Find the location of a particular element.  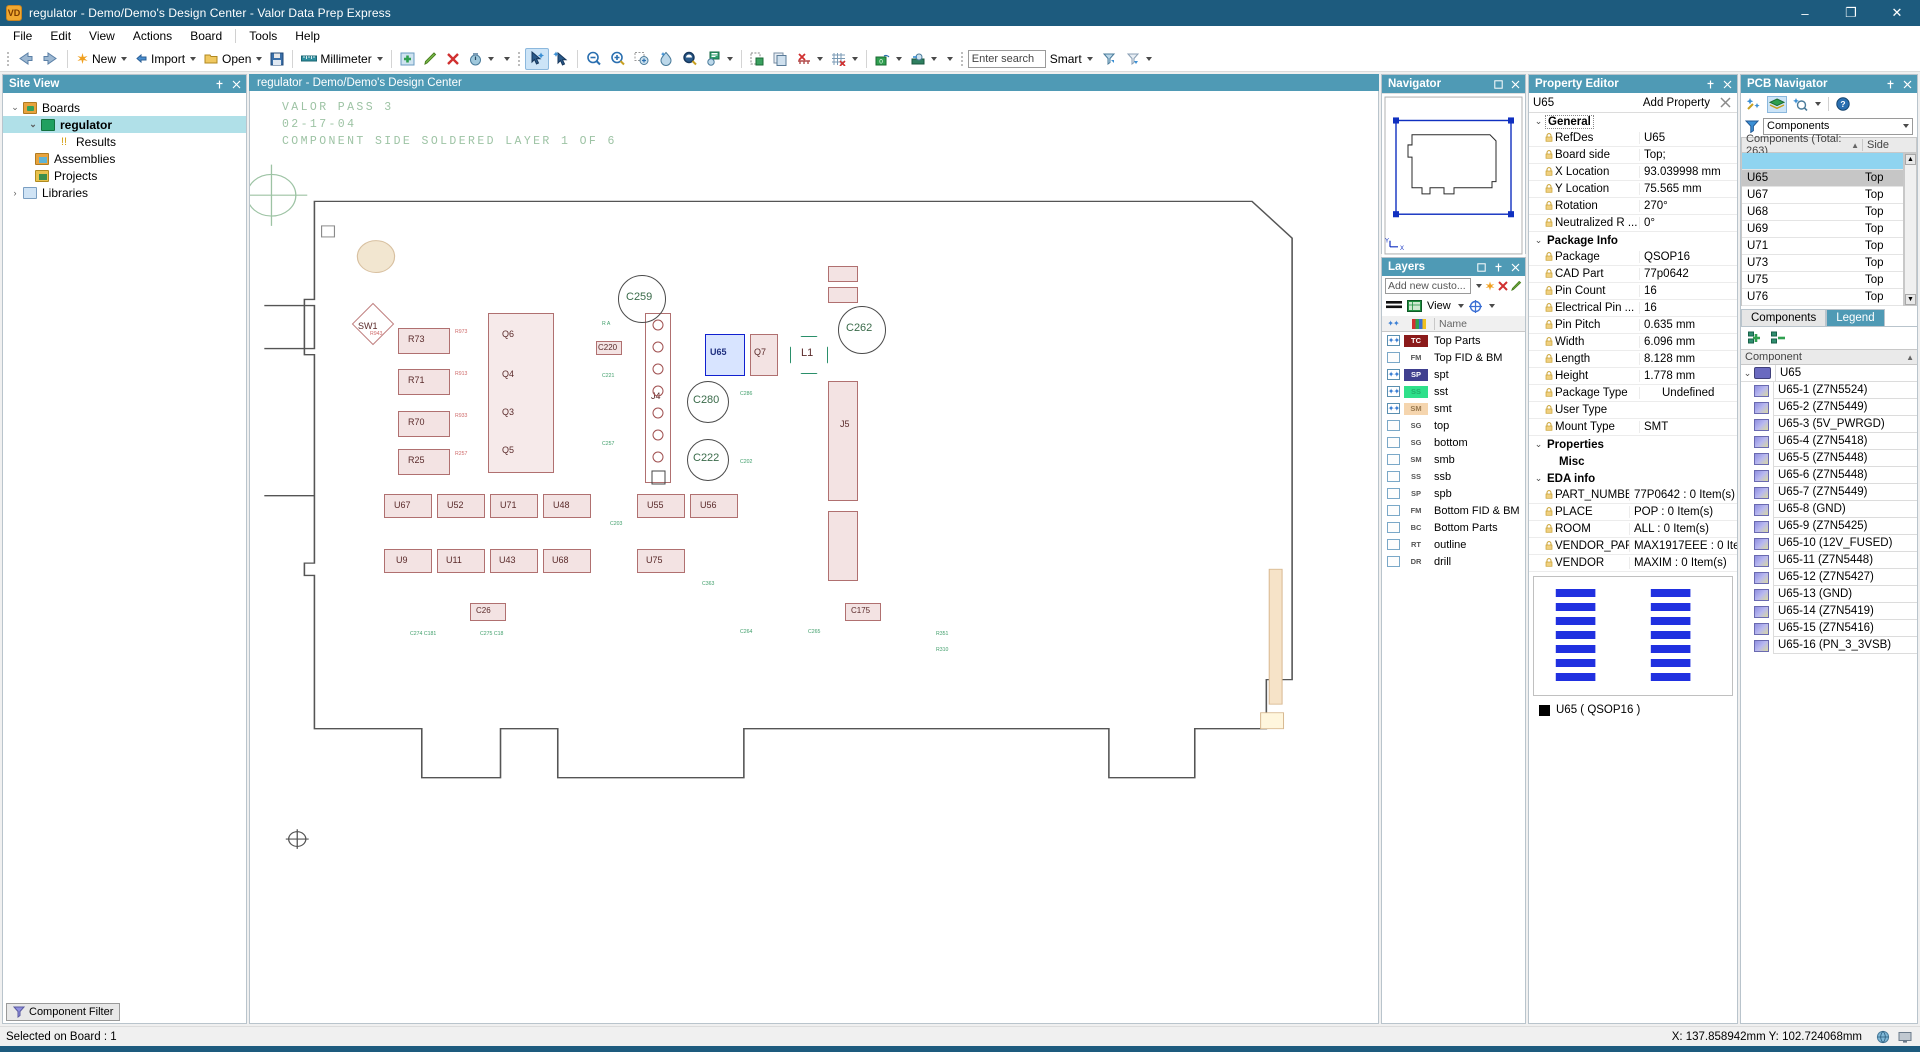

layer-row: DR drill is located at coordinates (1453, 561).